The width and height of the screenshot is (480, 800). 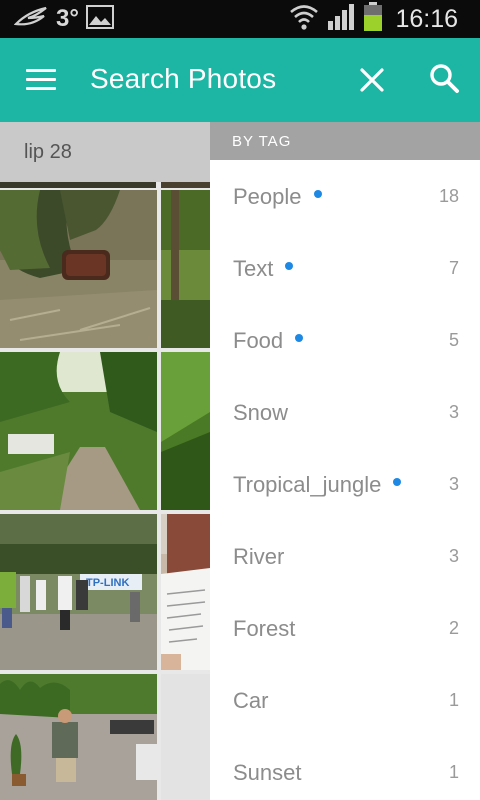 I want to click on tag-label: River, so click(x=259, y=556).